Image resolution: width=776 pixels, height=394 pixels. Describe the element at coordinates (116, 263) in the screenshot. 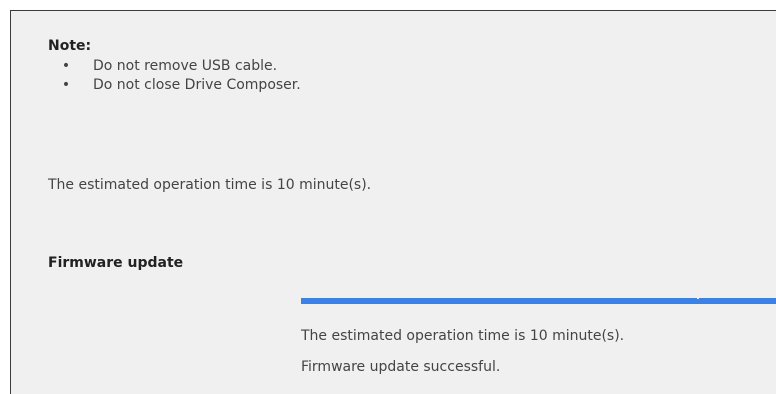

I see `firmware-update-title: Firmware update` at that location.